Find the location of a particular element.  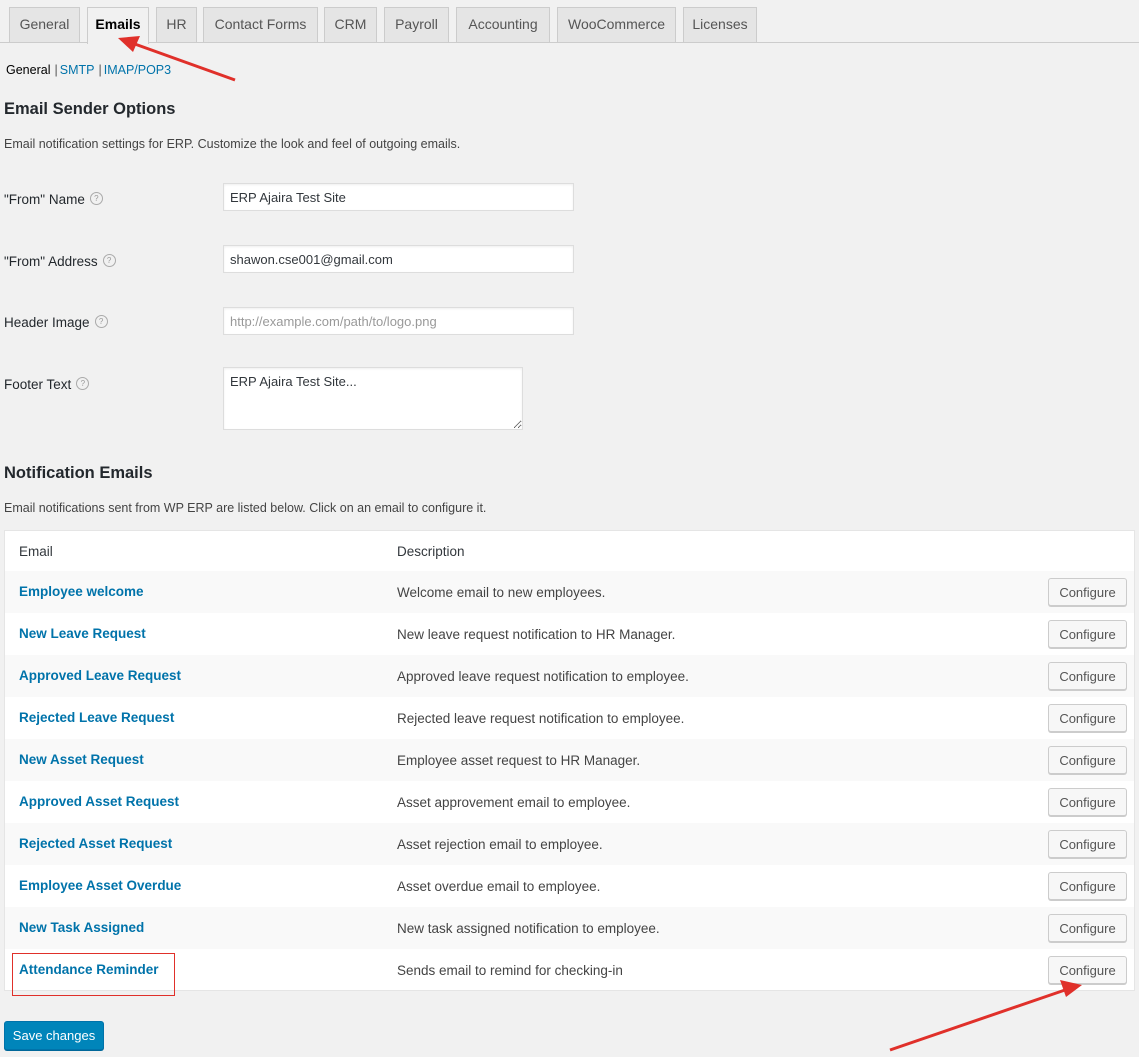

header-image-label-text: Header Image is located at coordinates (47, 322).